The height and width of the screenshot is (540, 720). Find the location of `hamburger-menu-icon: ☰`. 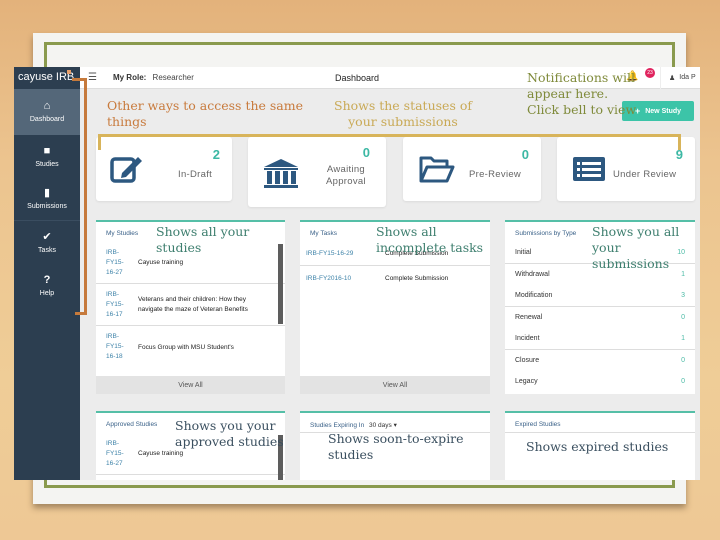

hamburger-menu-icon: ☰ is located at coordinates (92, 77).